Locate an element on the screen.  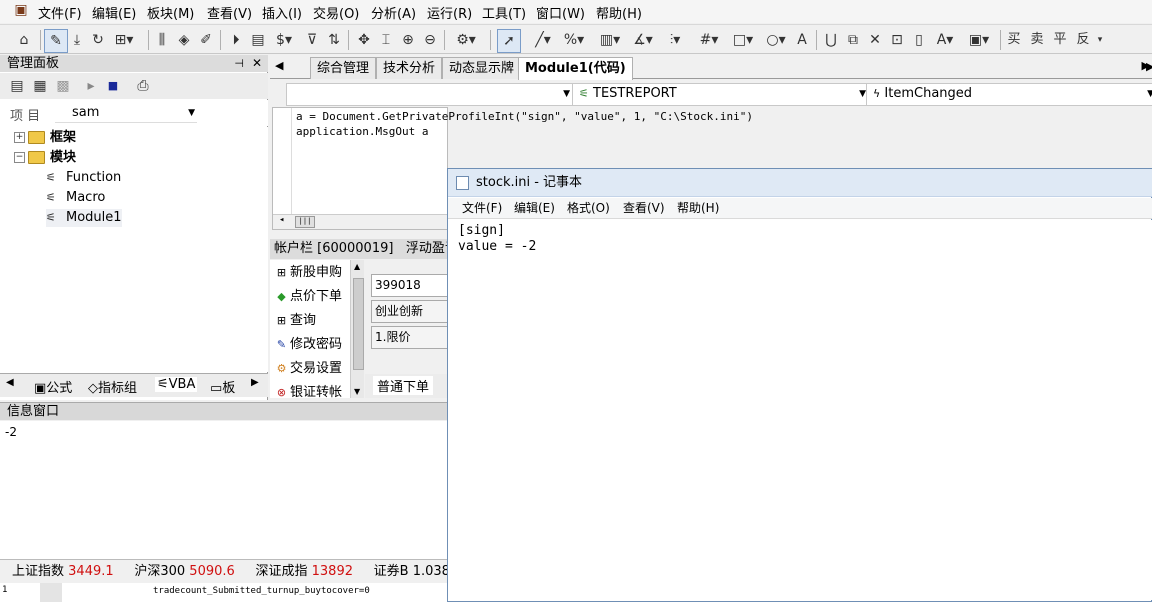
account-item-change-password: ✎ 修改密码 is located at coordinates (308, 345).